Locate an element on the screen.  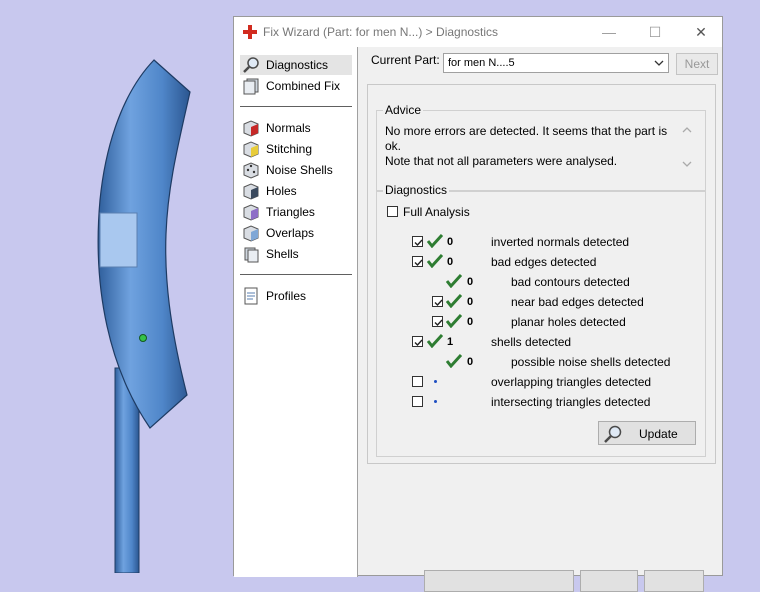
normals-cube-icon is located at coordinates (251, 128).